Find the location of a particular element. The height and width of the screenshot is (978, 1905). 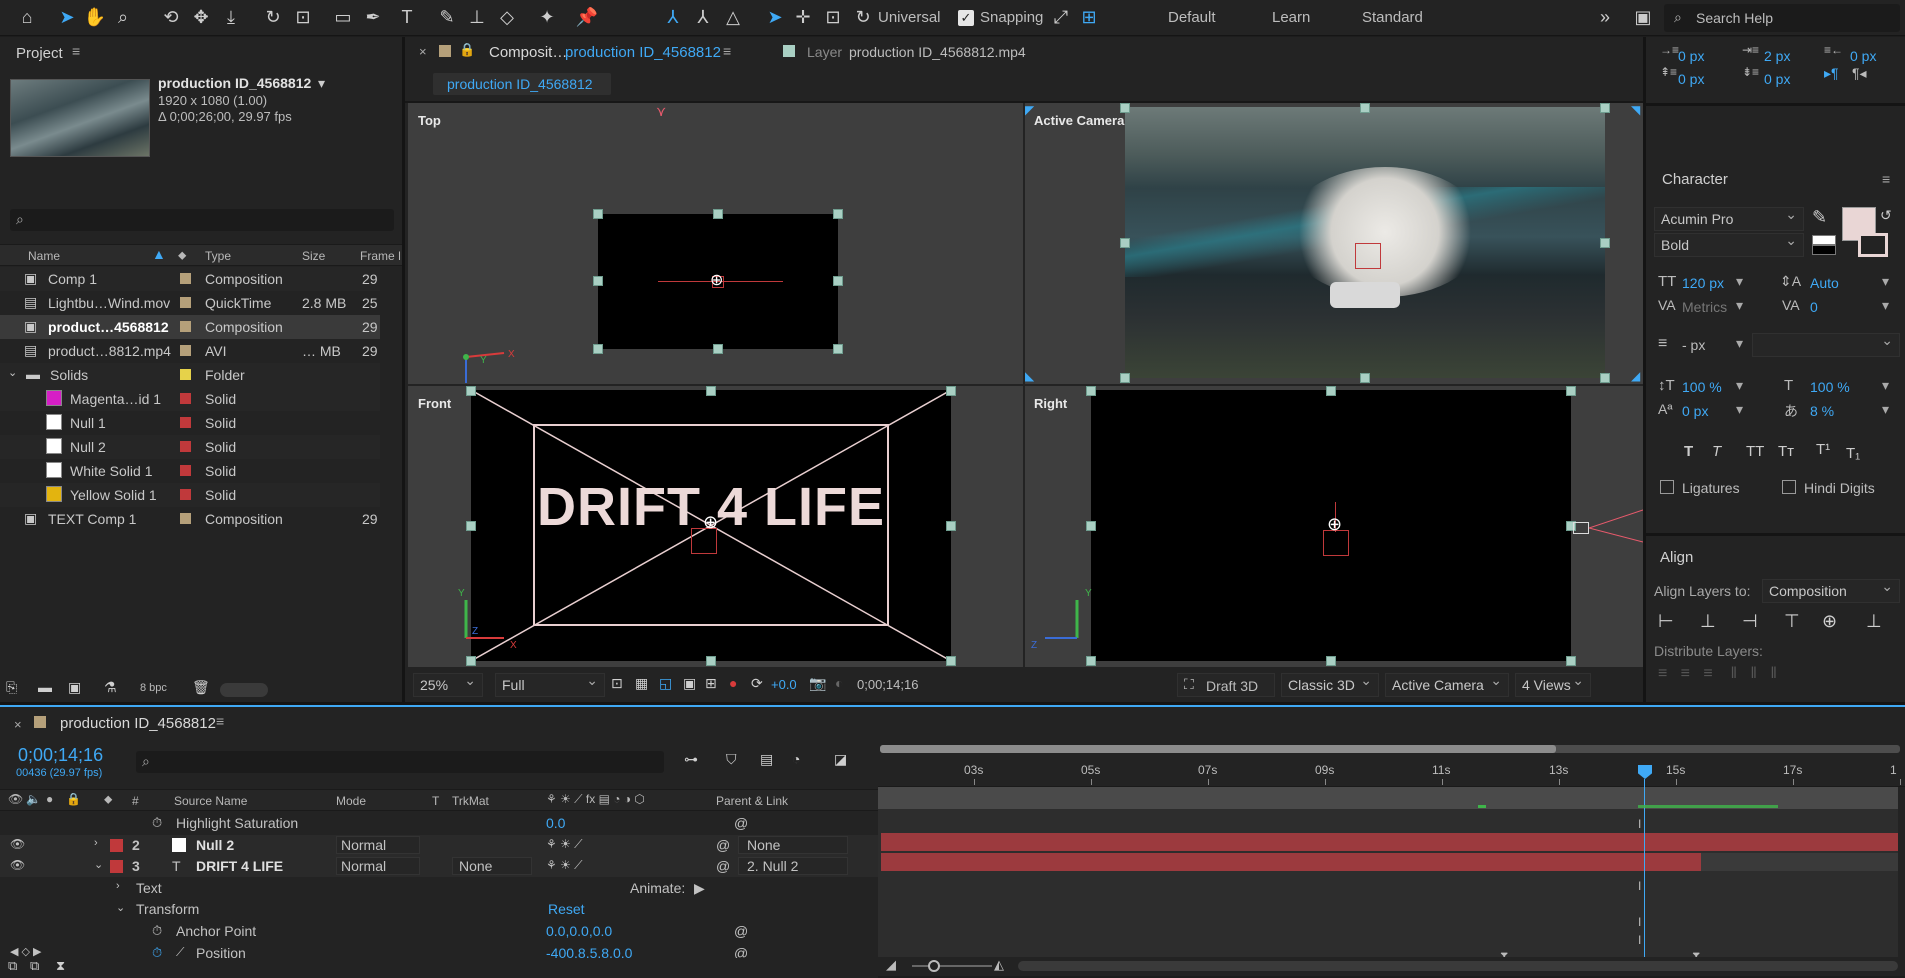

local-axis-icon: ⅄ is located at coordinates (673, 17).